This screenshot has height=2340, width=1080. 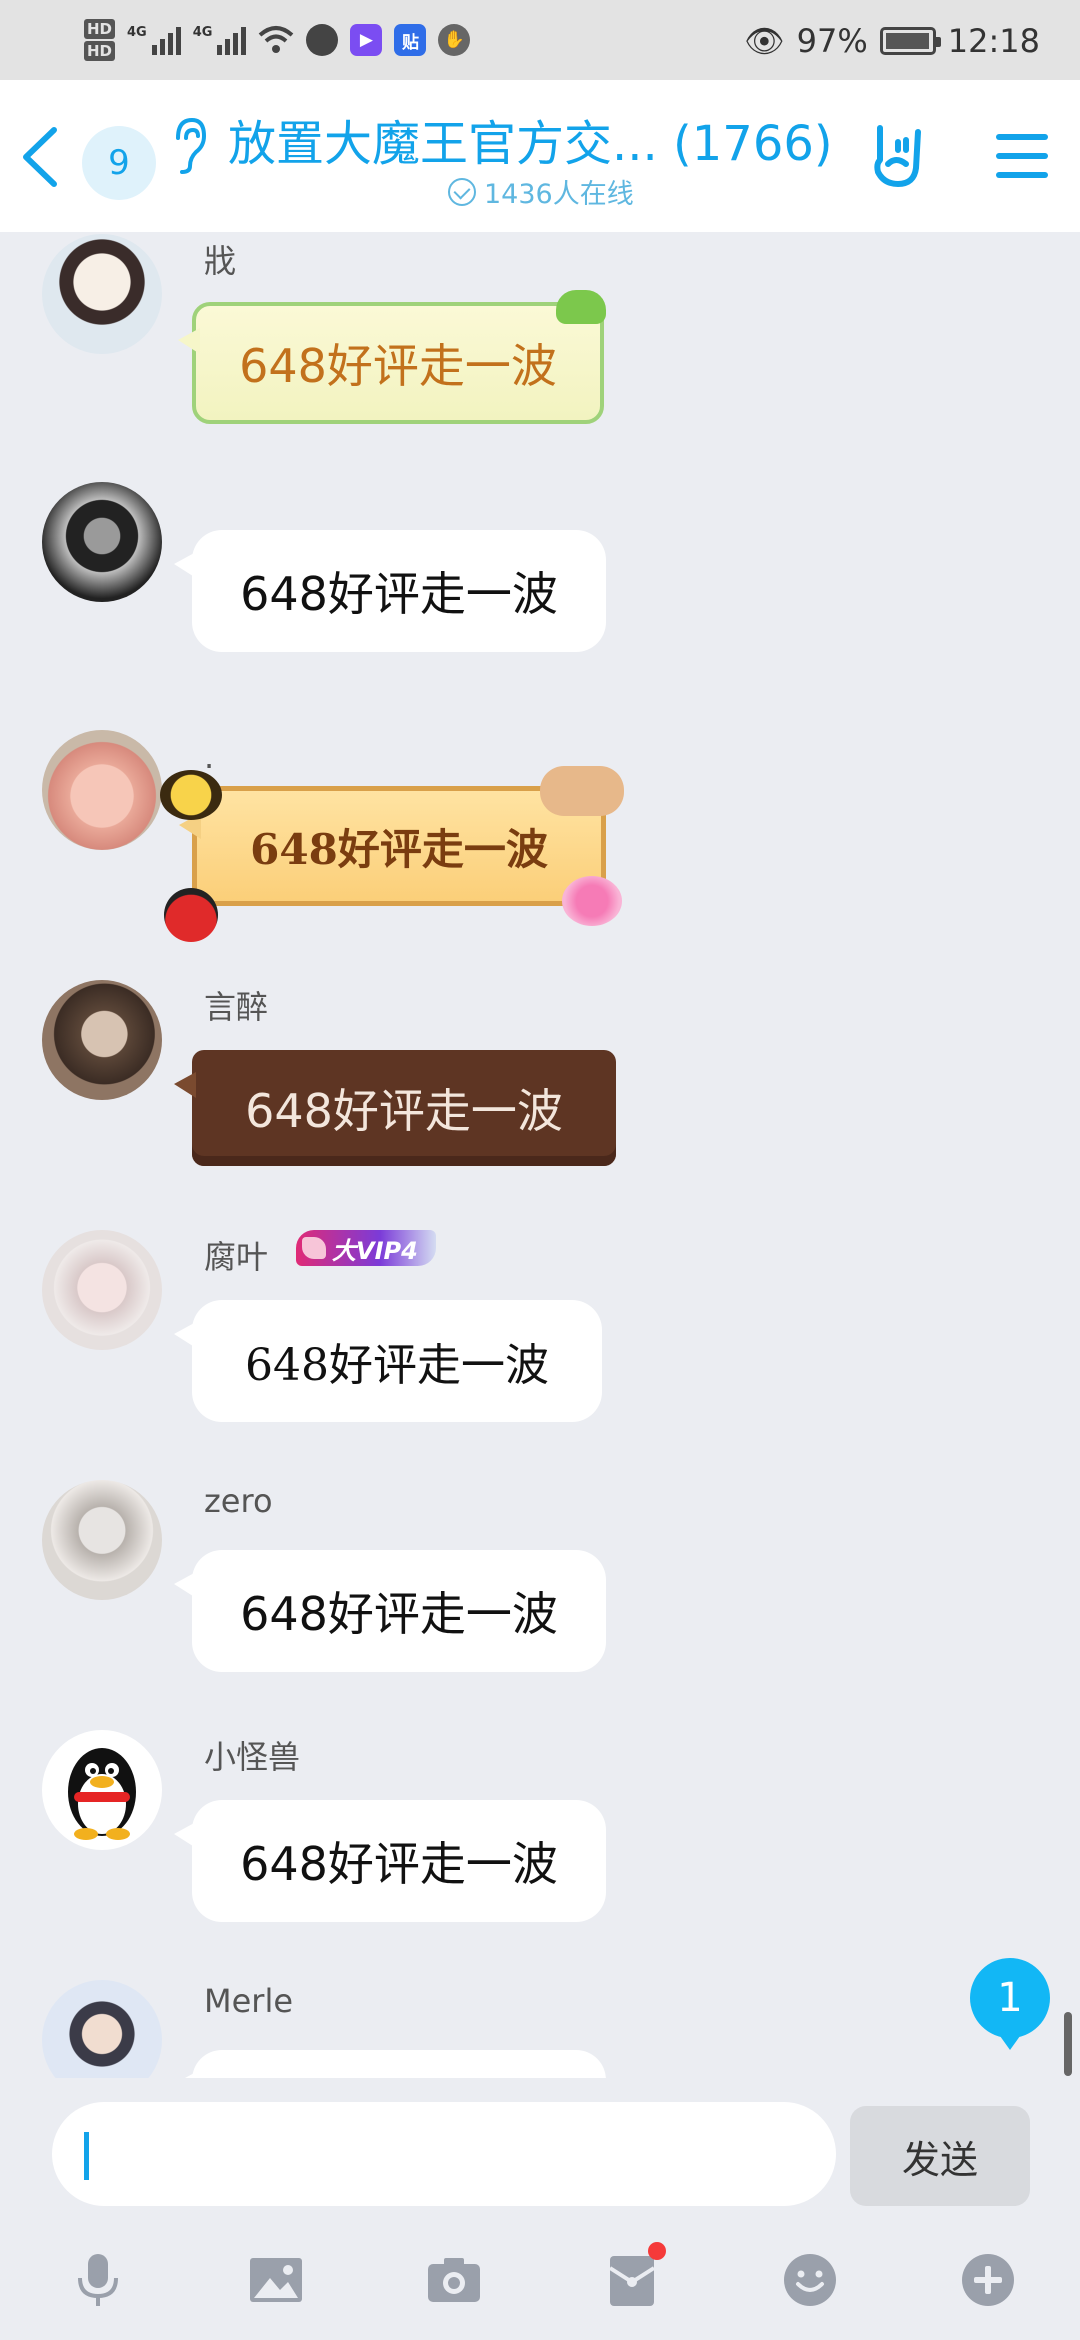 What do you see at coordinates (530, 139) in the screenshot?
I see `group-title: 放置大魔王官方交... (1766)` at bounding box center [530, 139].